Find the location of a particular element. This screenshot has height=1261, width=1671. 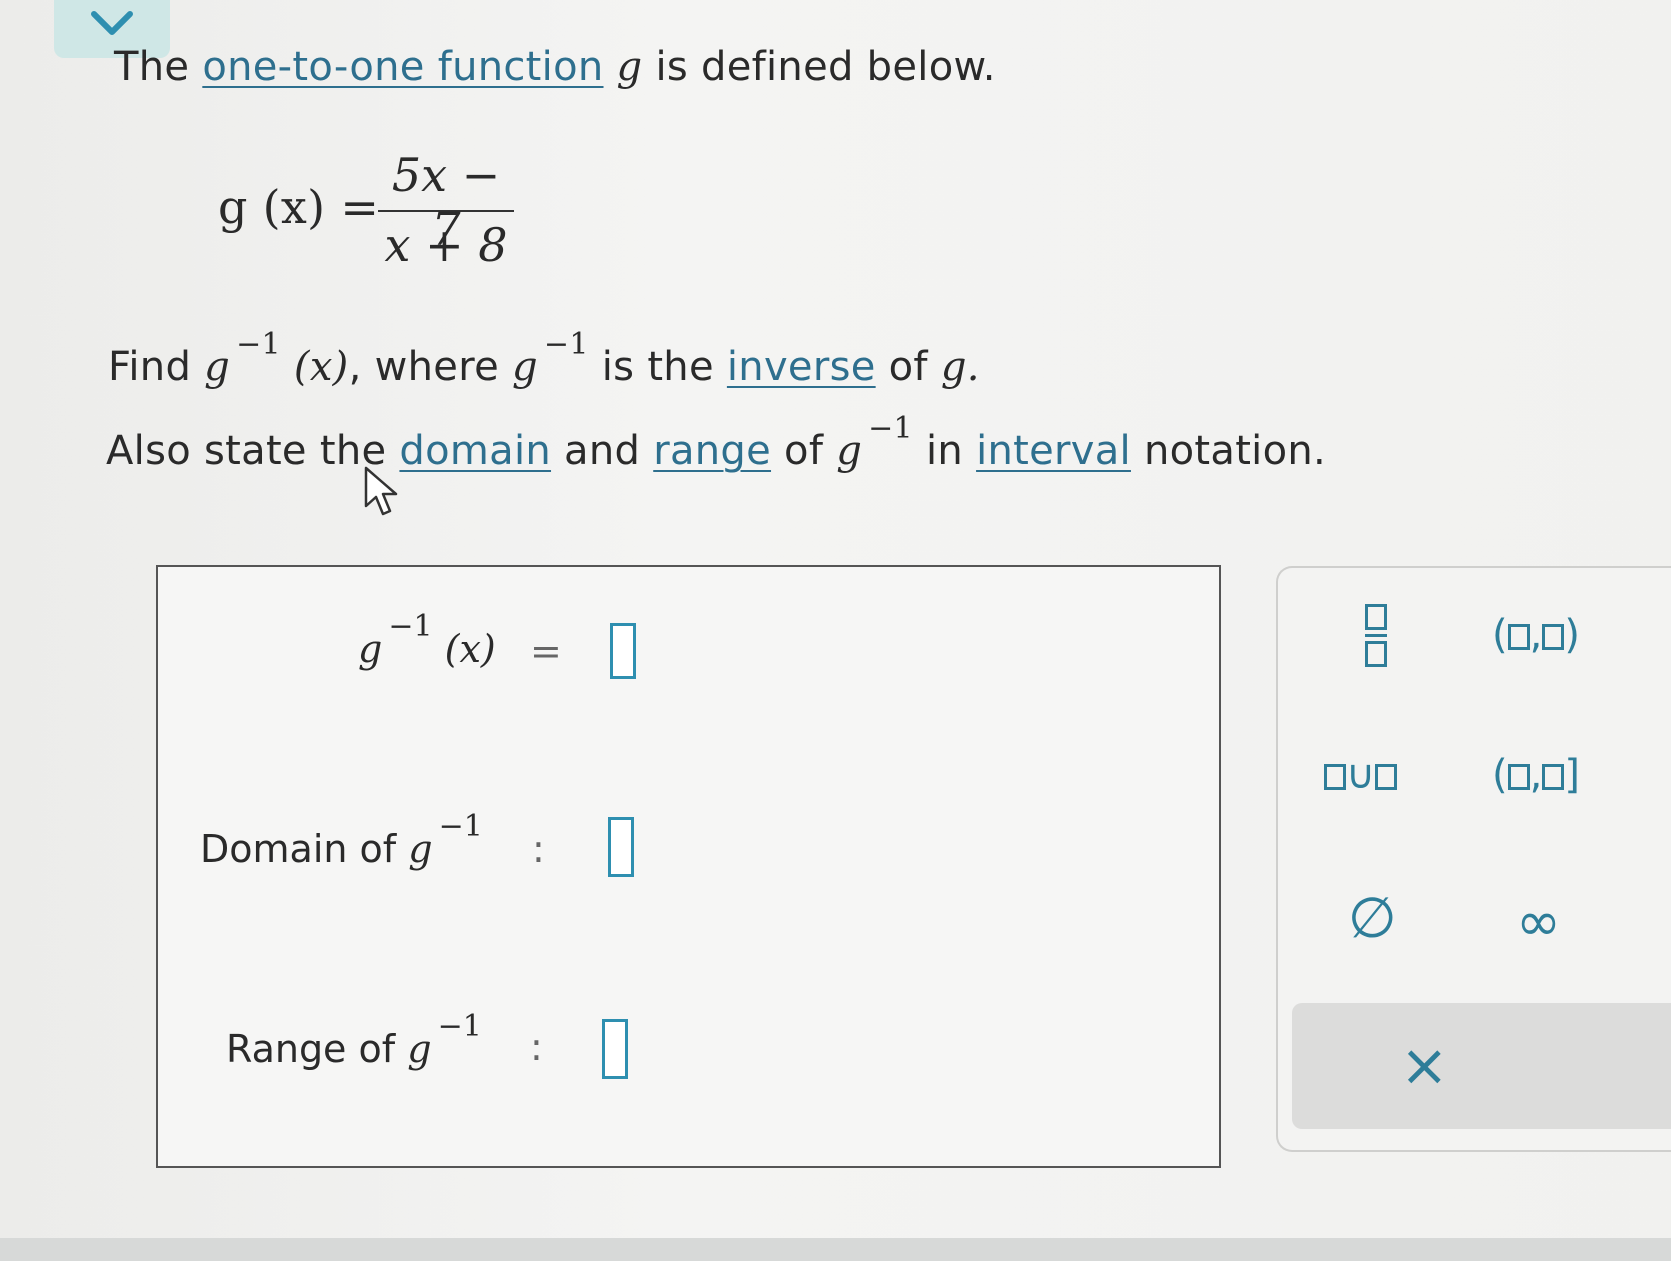

keypad-action-bar: × is located at coordinates (1481, 1066).